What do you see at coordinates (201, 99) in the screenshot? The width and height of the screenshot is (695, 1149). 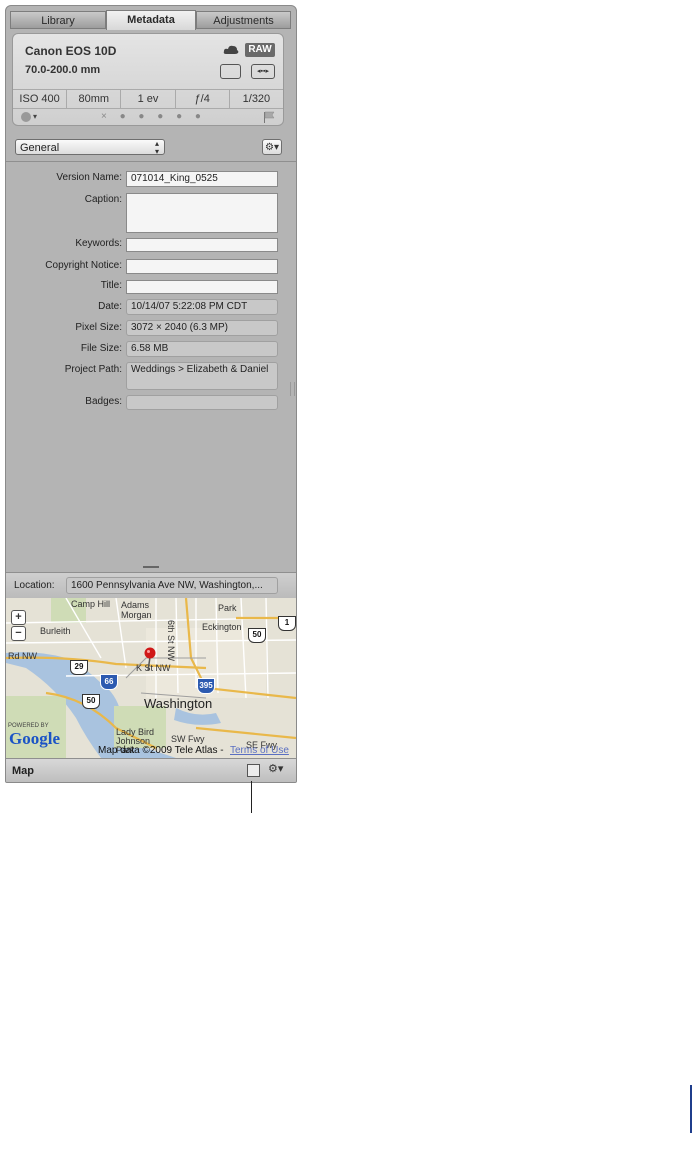 I see `exif-aperture: ƒ/4` at bounding box center [201, 99].